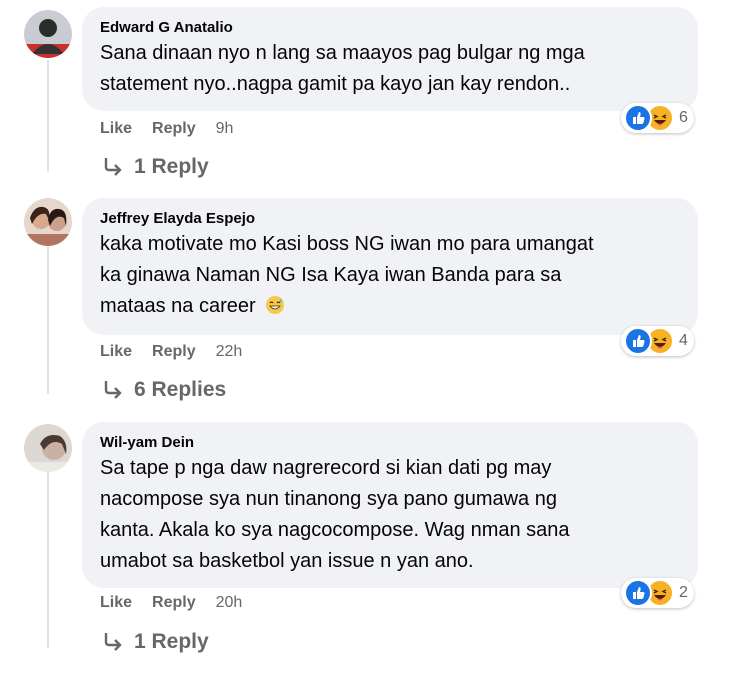 The image size is (750, 673). I want to click on comment-actions: Like Reply 9h, so click(166, 129).